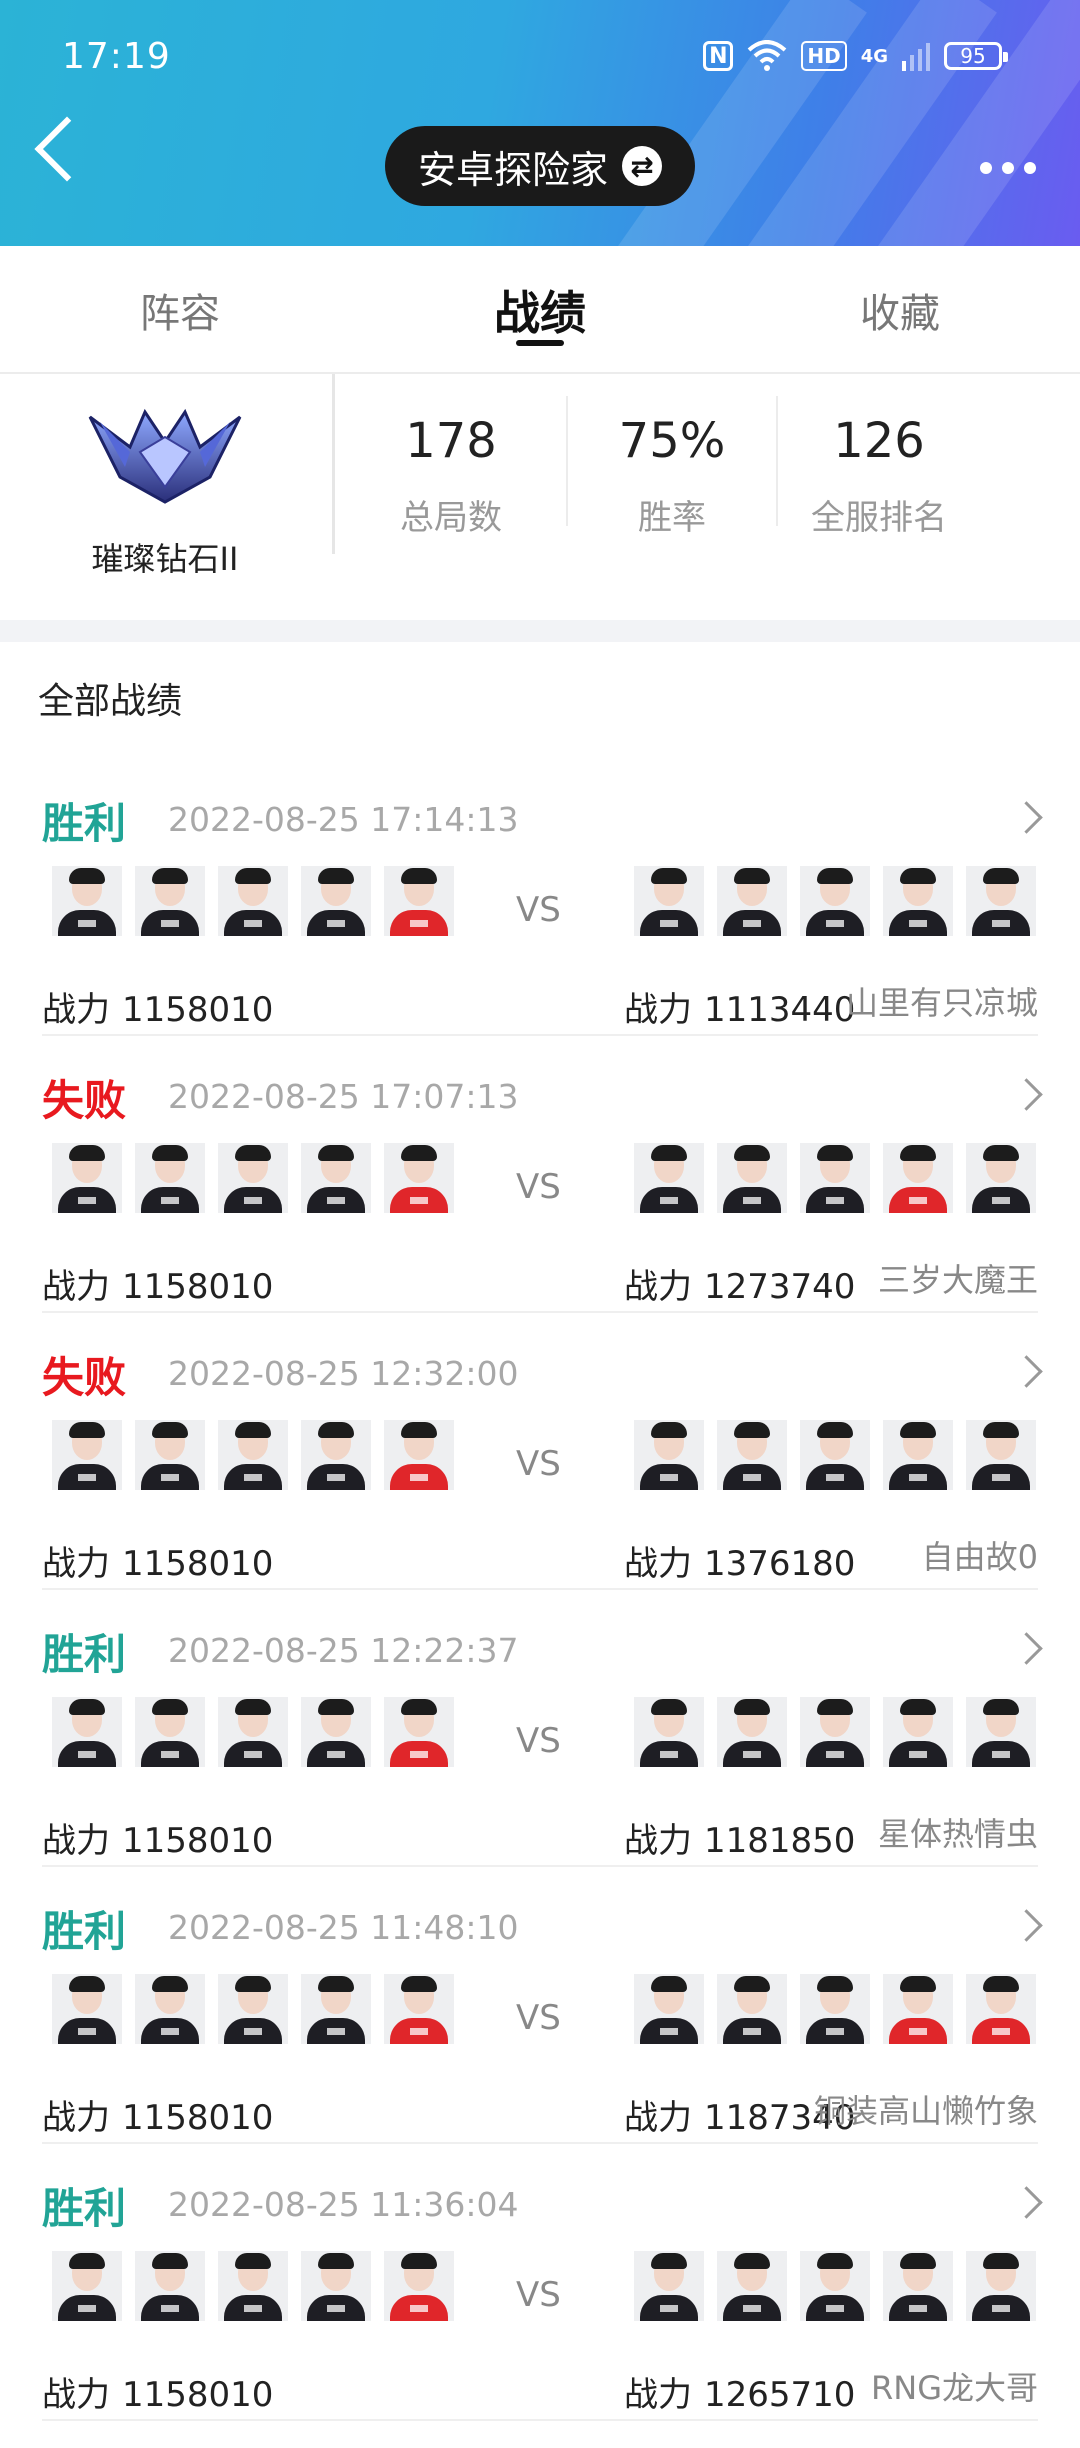 This screenshot has height=2448, width=1080. Describe the element at coordinates (672, 472) in the screenshot. I see `stat-win-rate: 75% 胜率` at that location.